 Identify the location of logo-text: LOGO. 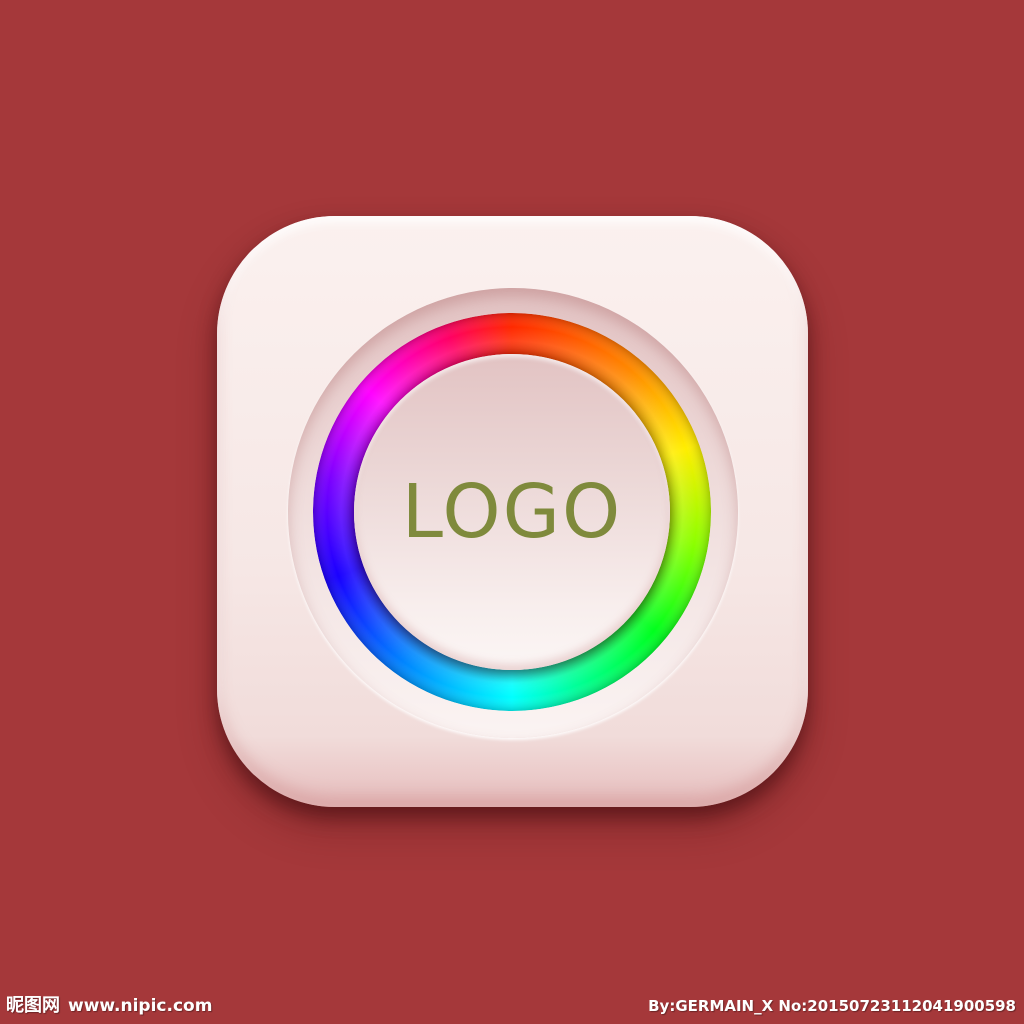
(512, 512).